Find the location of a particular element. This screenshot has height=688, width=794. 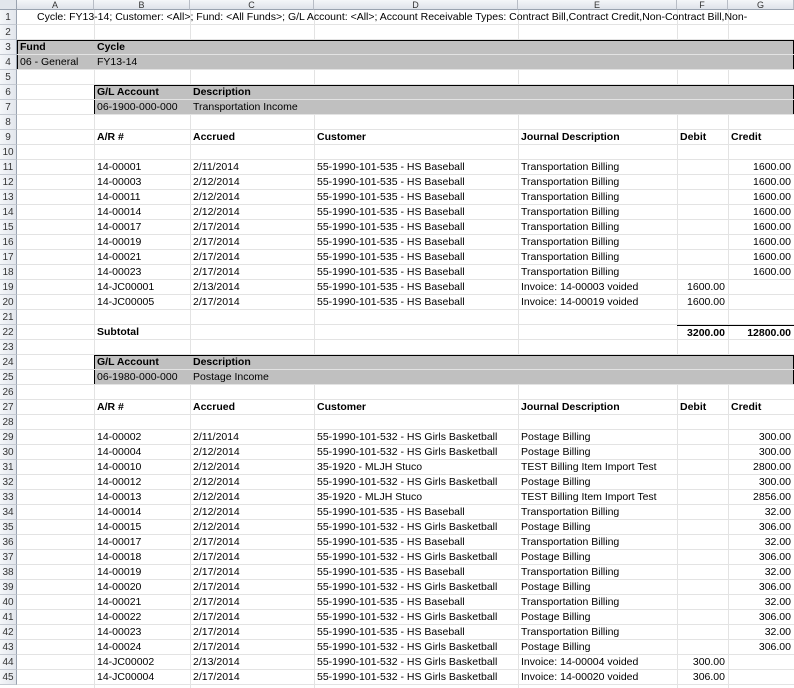

ar-number: 14-00024 is located at coordinates (142, 647).